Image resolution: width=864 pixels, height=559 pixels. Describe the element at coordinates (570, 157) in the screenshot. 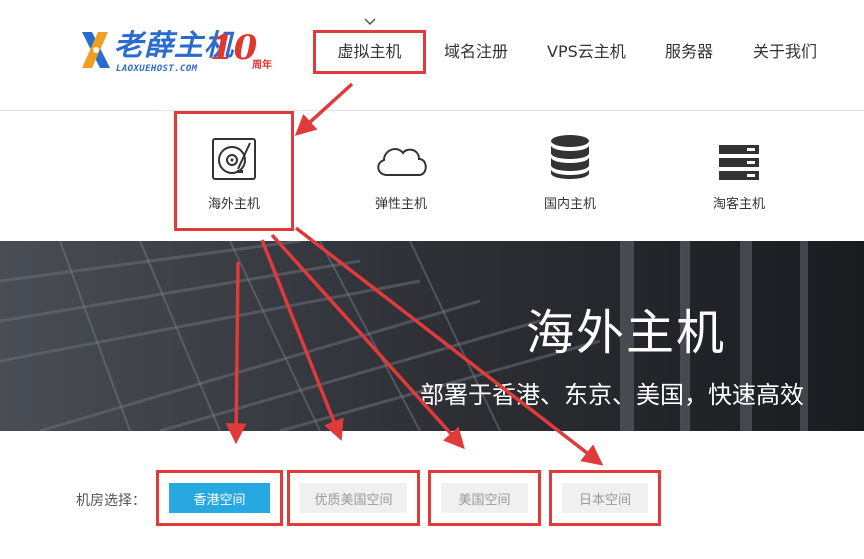

I see `database-icon` at that location.